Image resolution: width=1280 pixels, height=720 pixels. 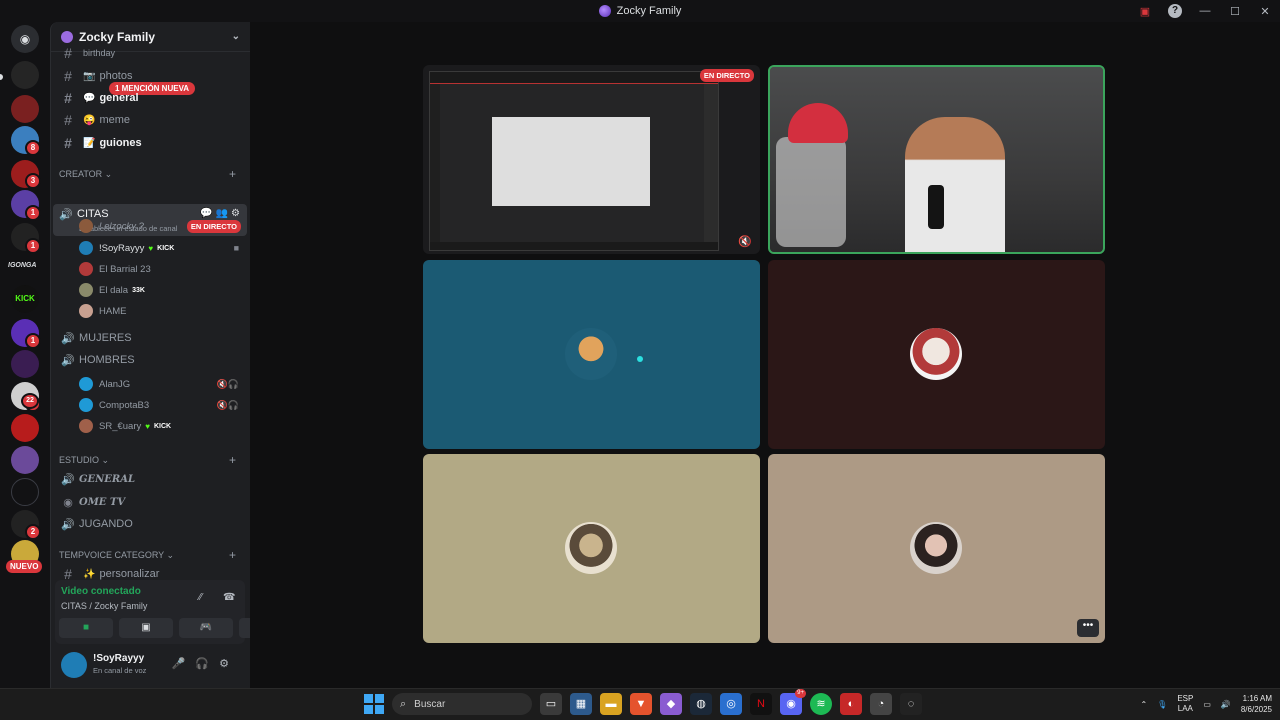 I want to click on channel-emoji: 📷, so click(x=89, y=76).